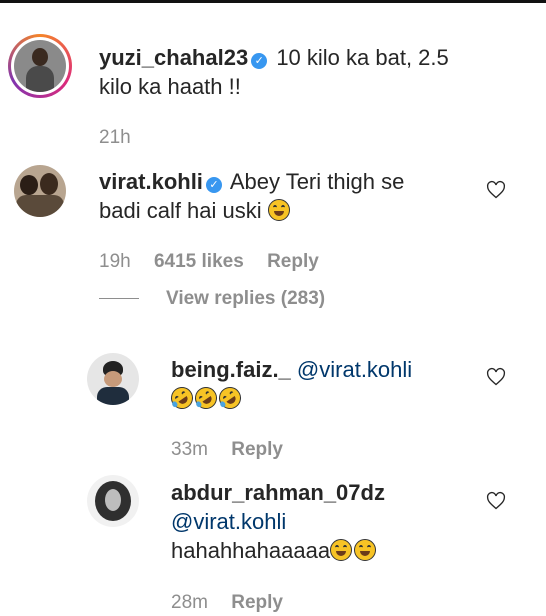 This screenshot has width=546, height=616. I want to click on timestamp: 19h, so click(115, 261).